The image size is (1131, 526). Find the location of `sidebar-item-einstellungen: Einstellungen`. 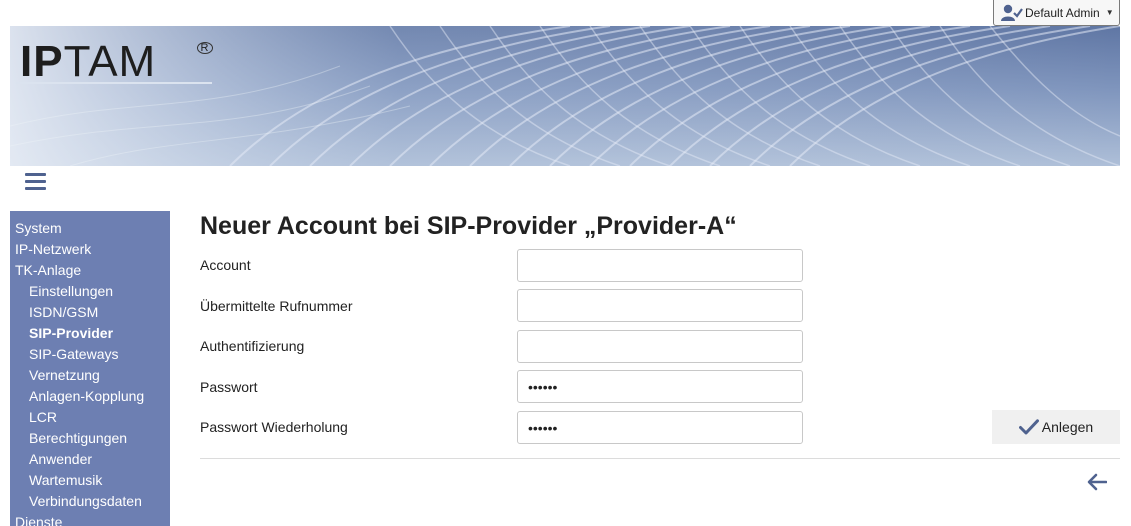

sidebar-item-einstellungen: Einstellungen is located at coordinates (90, 291).